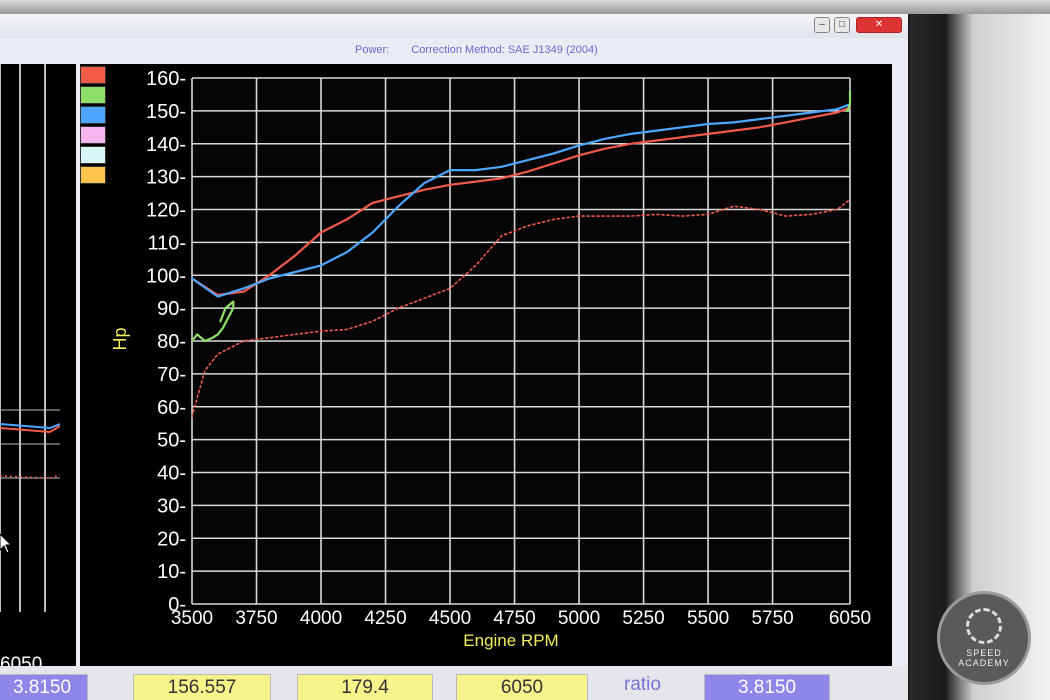  I want to click on left-chart-panel: 6050, so click(38, 369).